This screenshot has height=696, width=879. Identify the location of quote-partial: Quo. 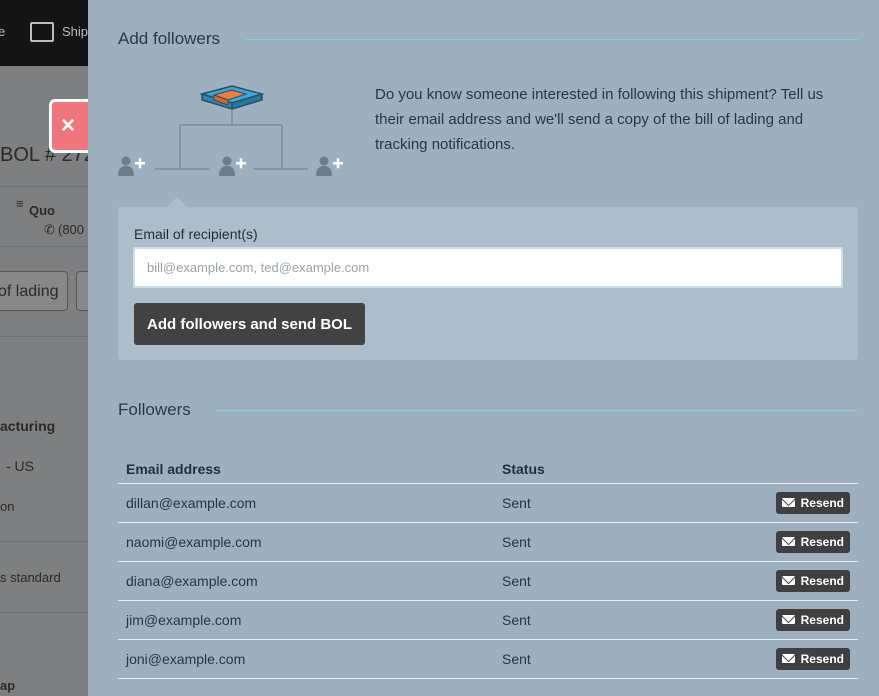
(42, 210).